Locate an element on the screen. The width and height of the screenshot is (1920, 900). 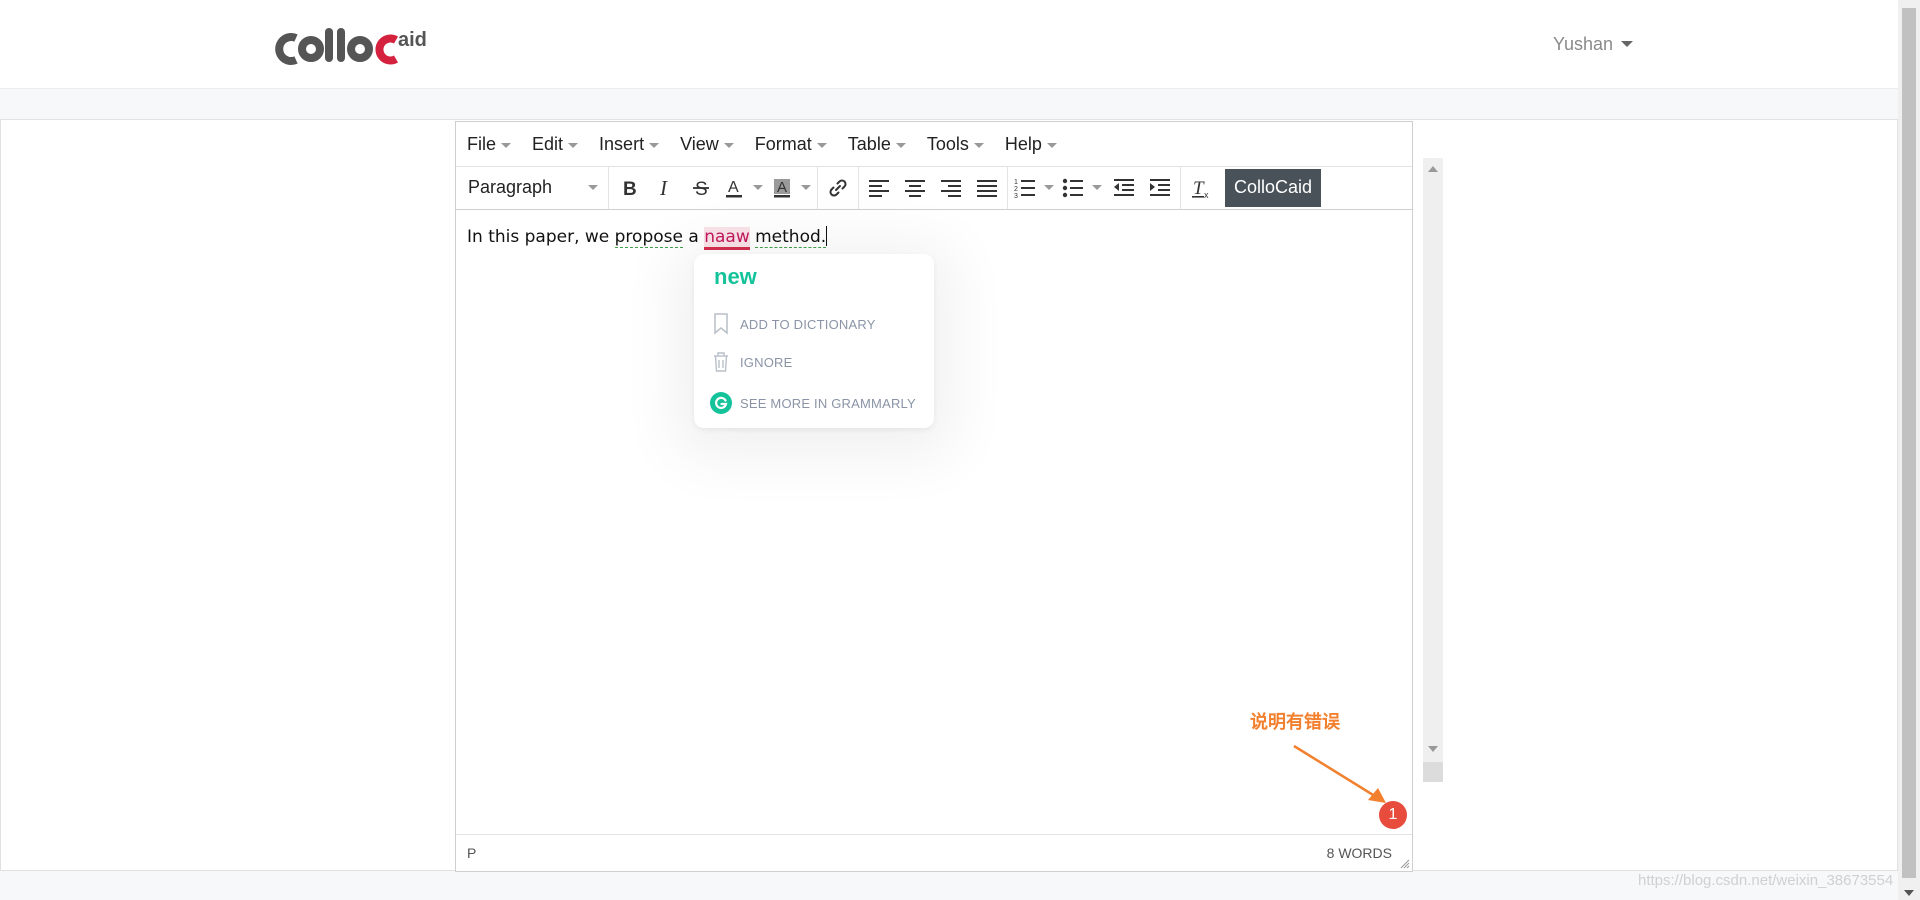
see-more-grammarly-button: SEE MORE IN GRAMMARLY is located at coordinates (813, 403).